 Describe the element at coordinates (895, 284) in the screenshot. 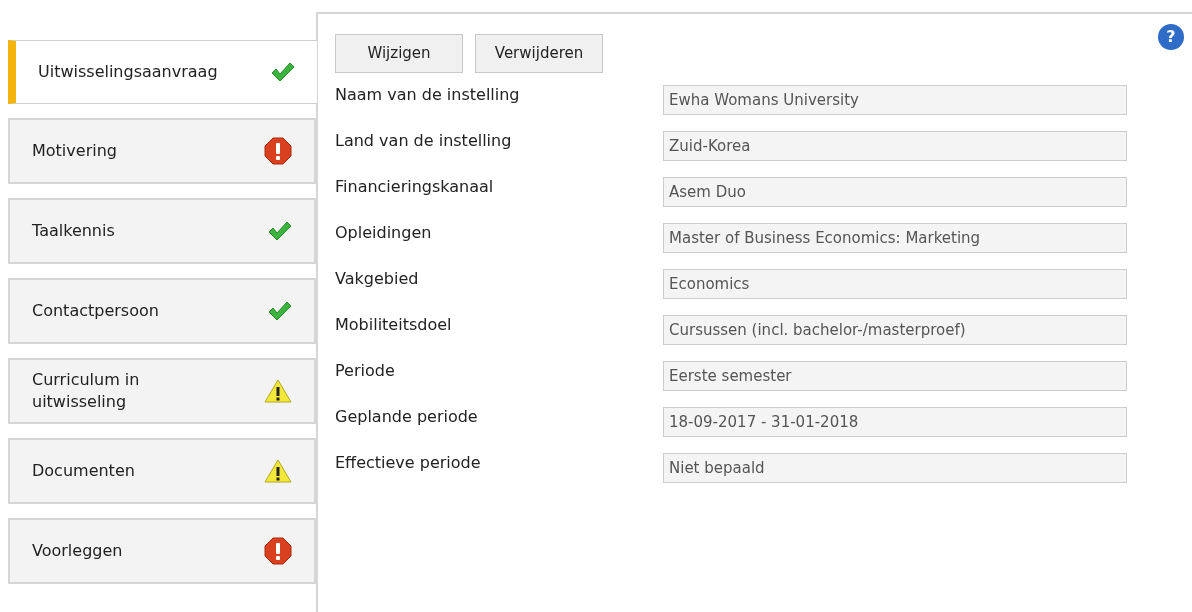

I see `field-value: Economics` at that location.